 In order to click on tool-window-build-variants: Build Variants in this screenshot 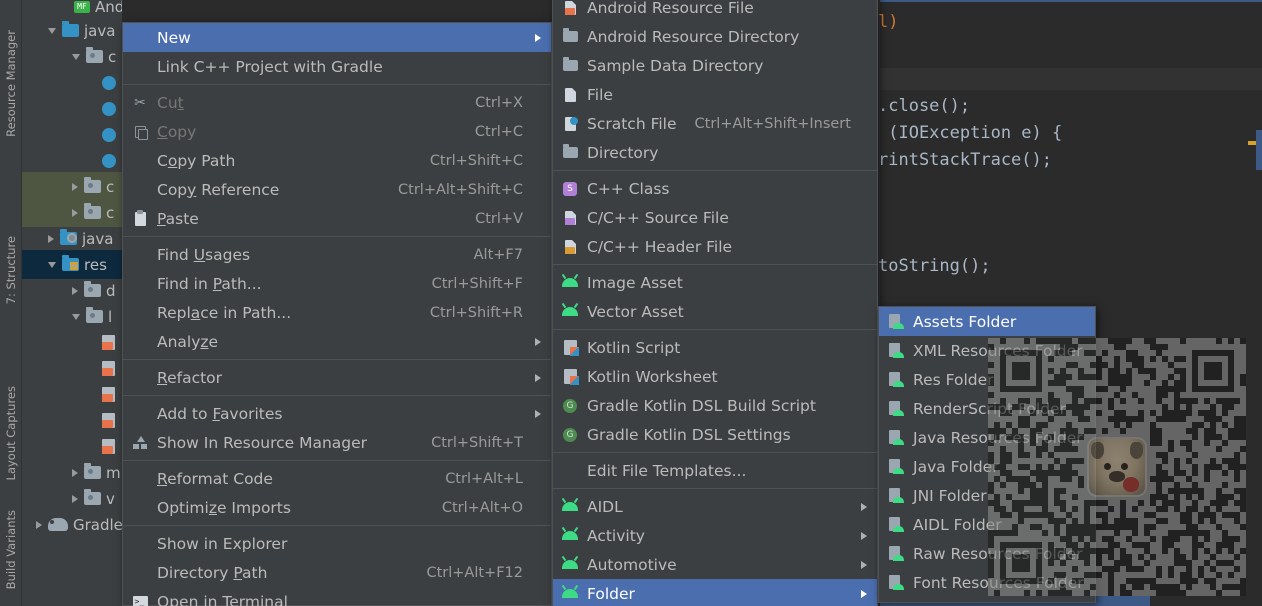, I will do `click(11, 549)`.